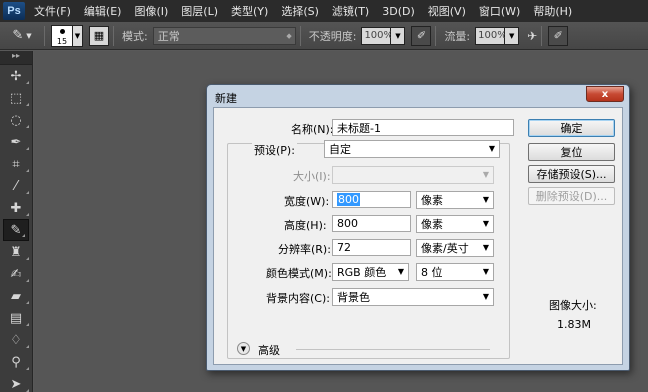 The width and height of the screenshot is (648, 392). Describe the element at coordinates (499, 11) in the screenshot. I see `menu-window: 窗口(W)` at that location.